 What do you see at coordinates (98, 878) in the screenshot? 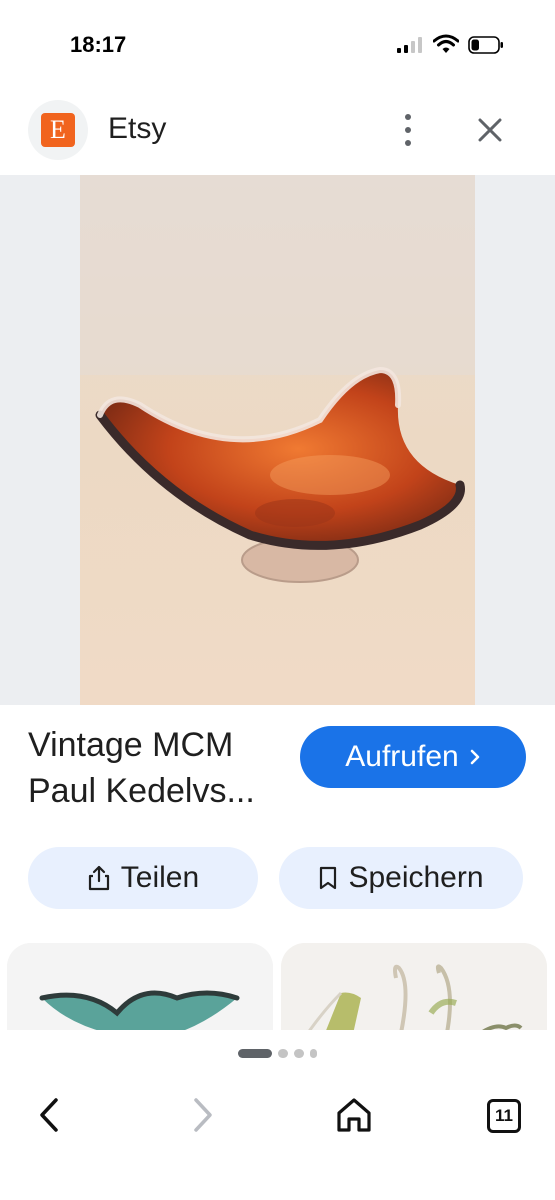
I see `share-icon` at bounding box center [98, 878].